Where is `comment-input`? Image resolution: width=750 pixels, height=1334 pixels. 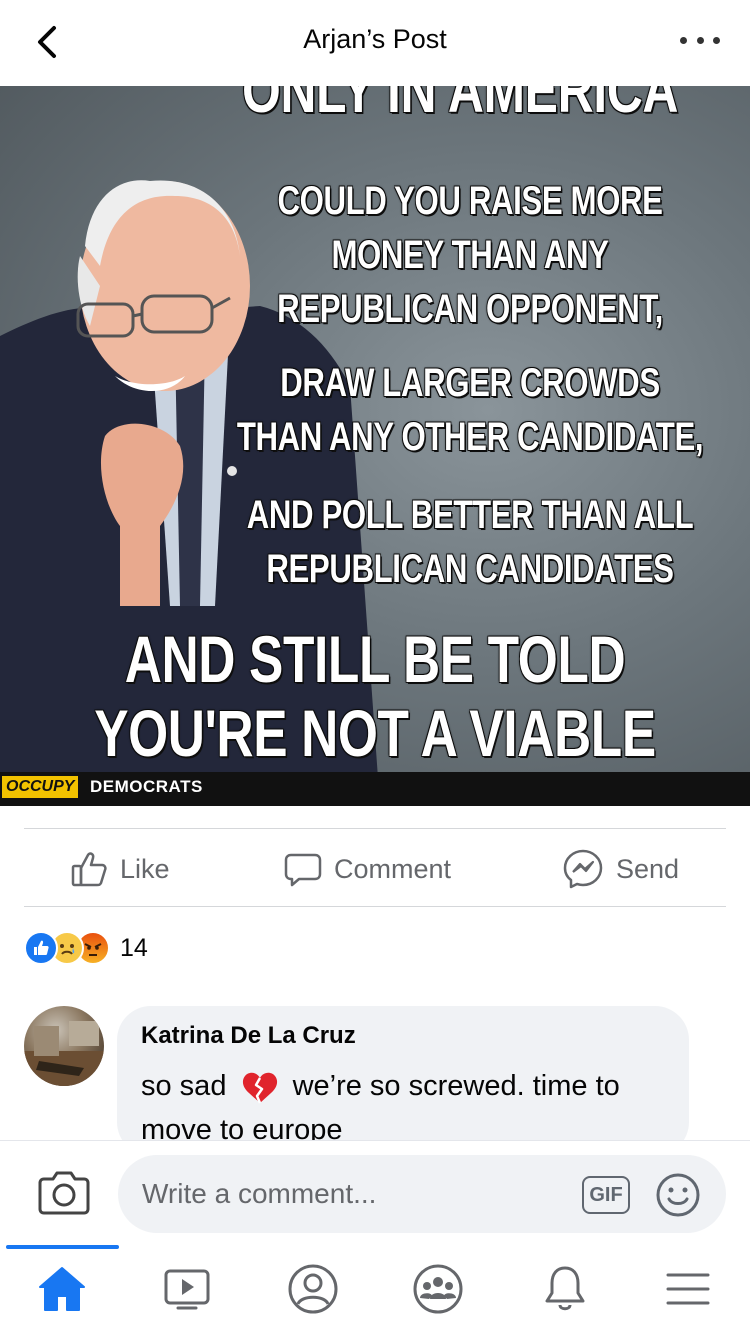
comment-input is located at coordinates (422, 1194).